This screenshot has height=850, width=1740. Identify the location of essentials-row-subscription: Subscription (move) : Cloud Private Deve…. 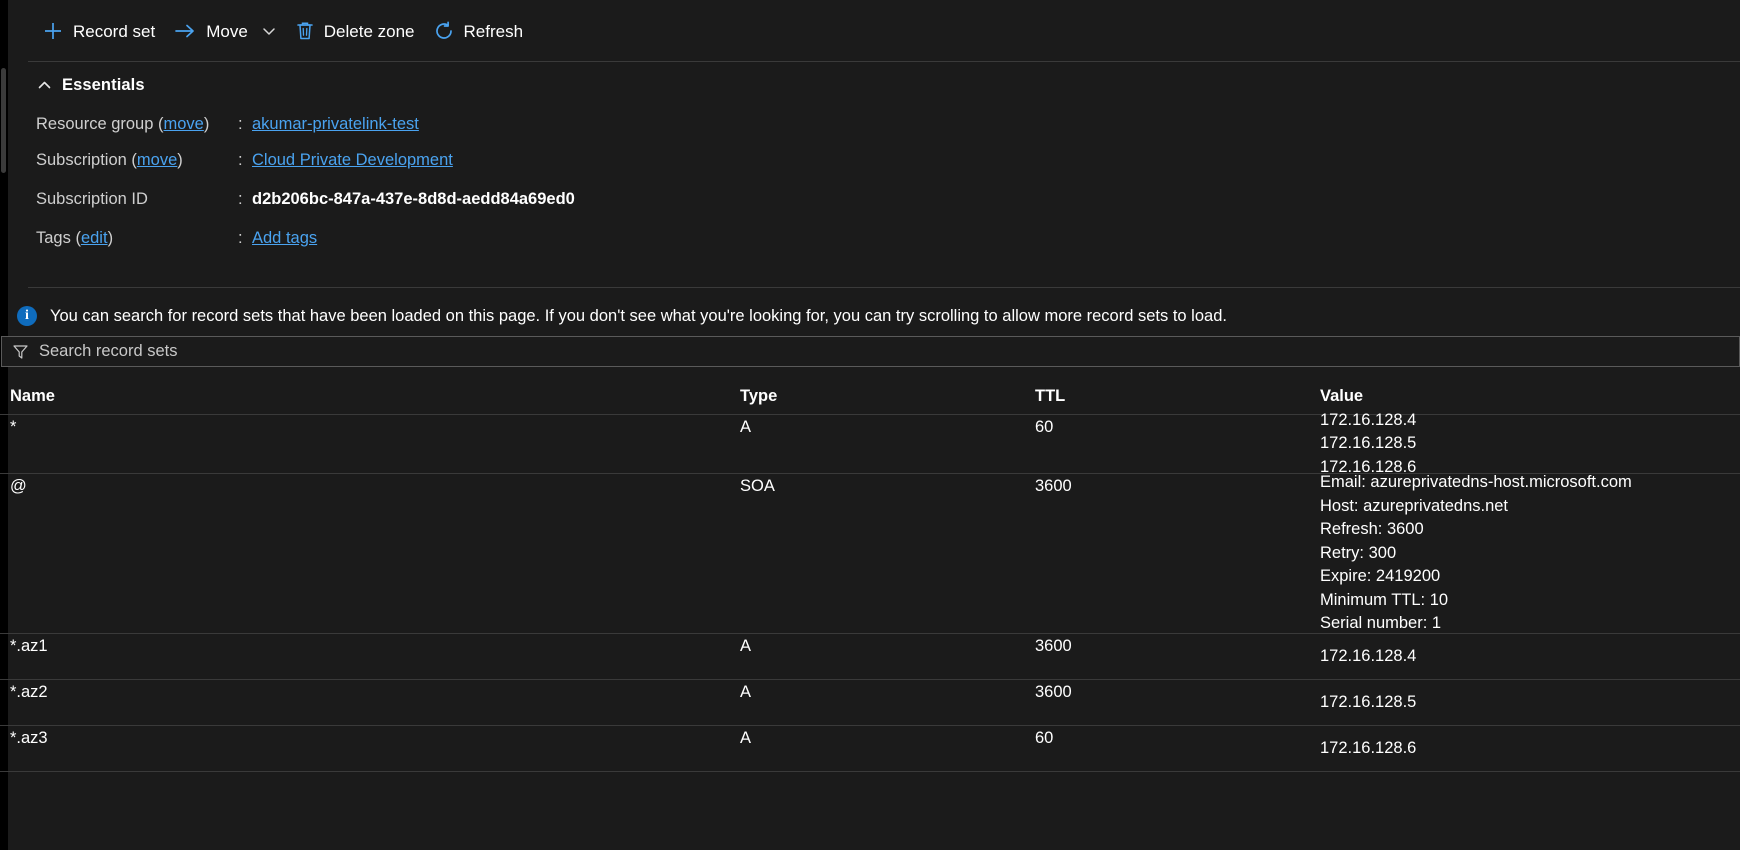
(416, 160).